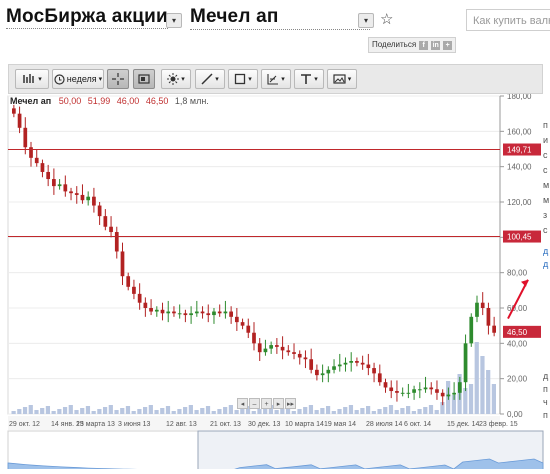 The height and width of the screenshot is (474, 550). Describe the element at coordinates (87, 17) in the screenshot. I see `market-title: МосБиржа акции` at that location.